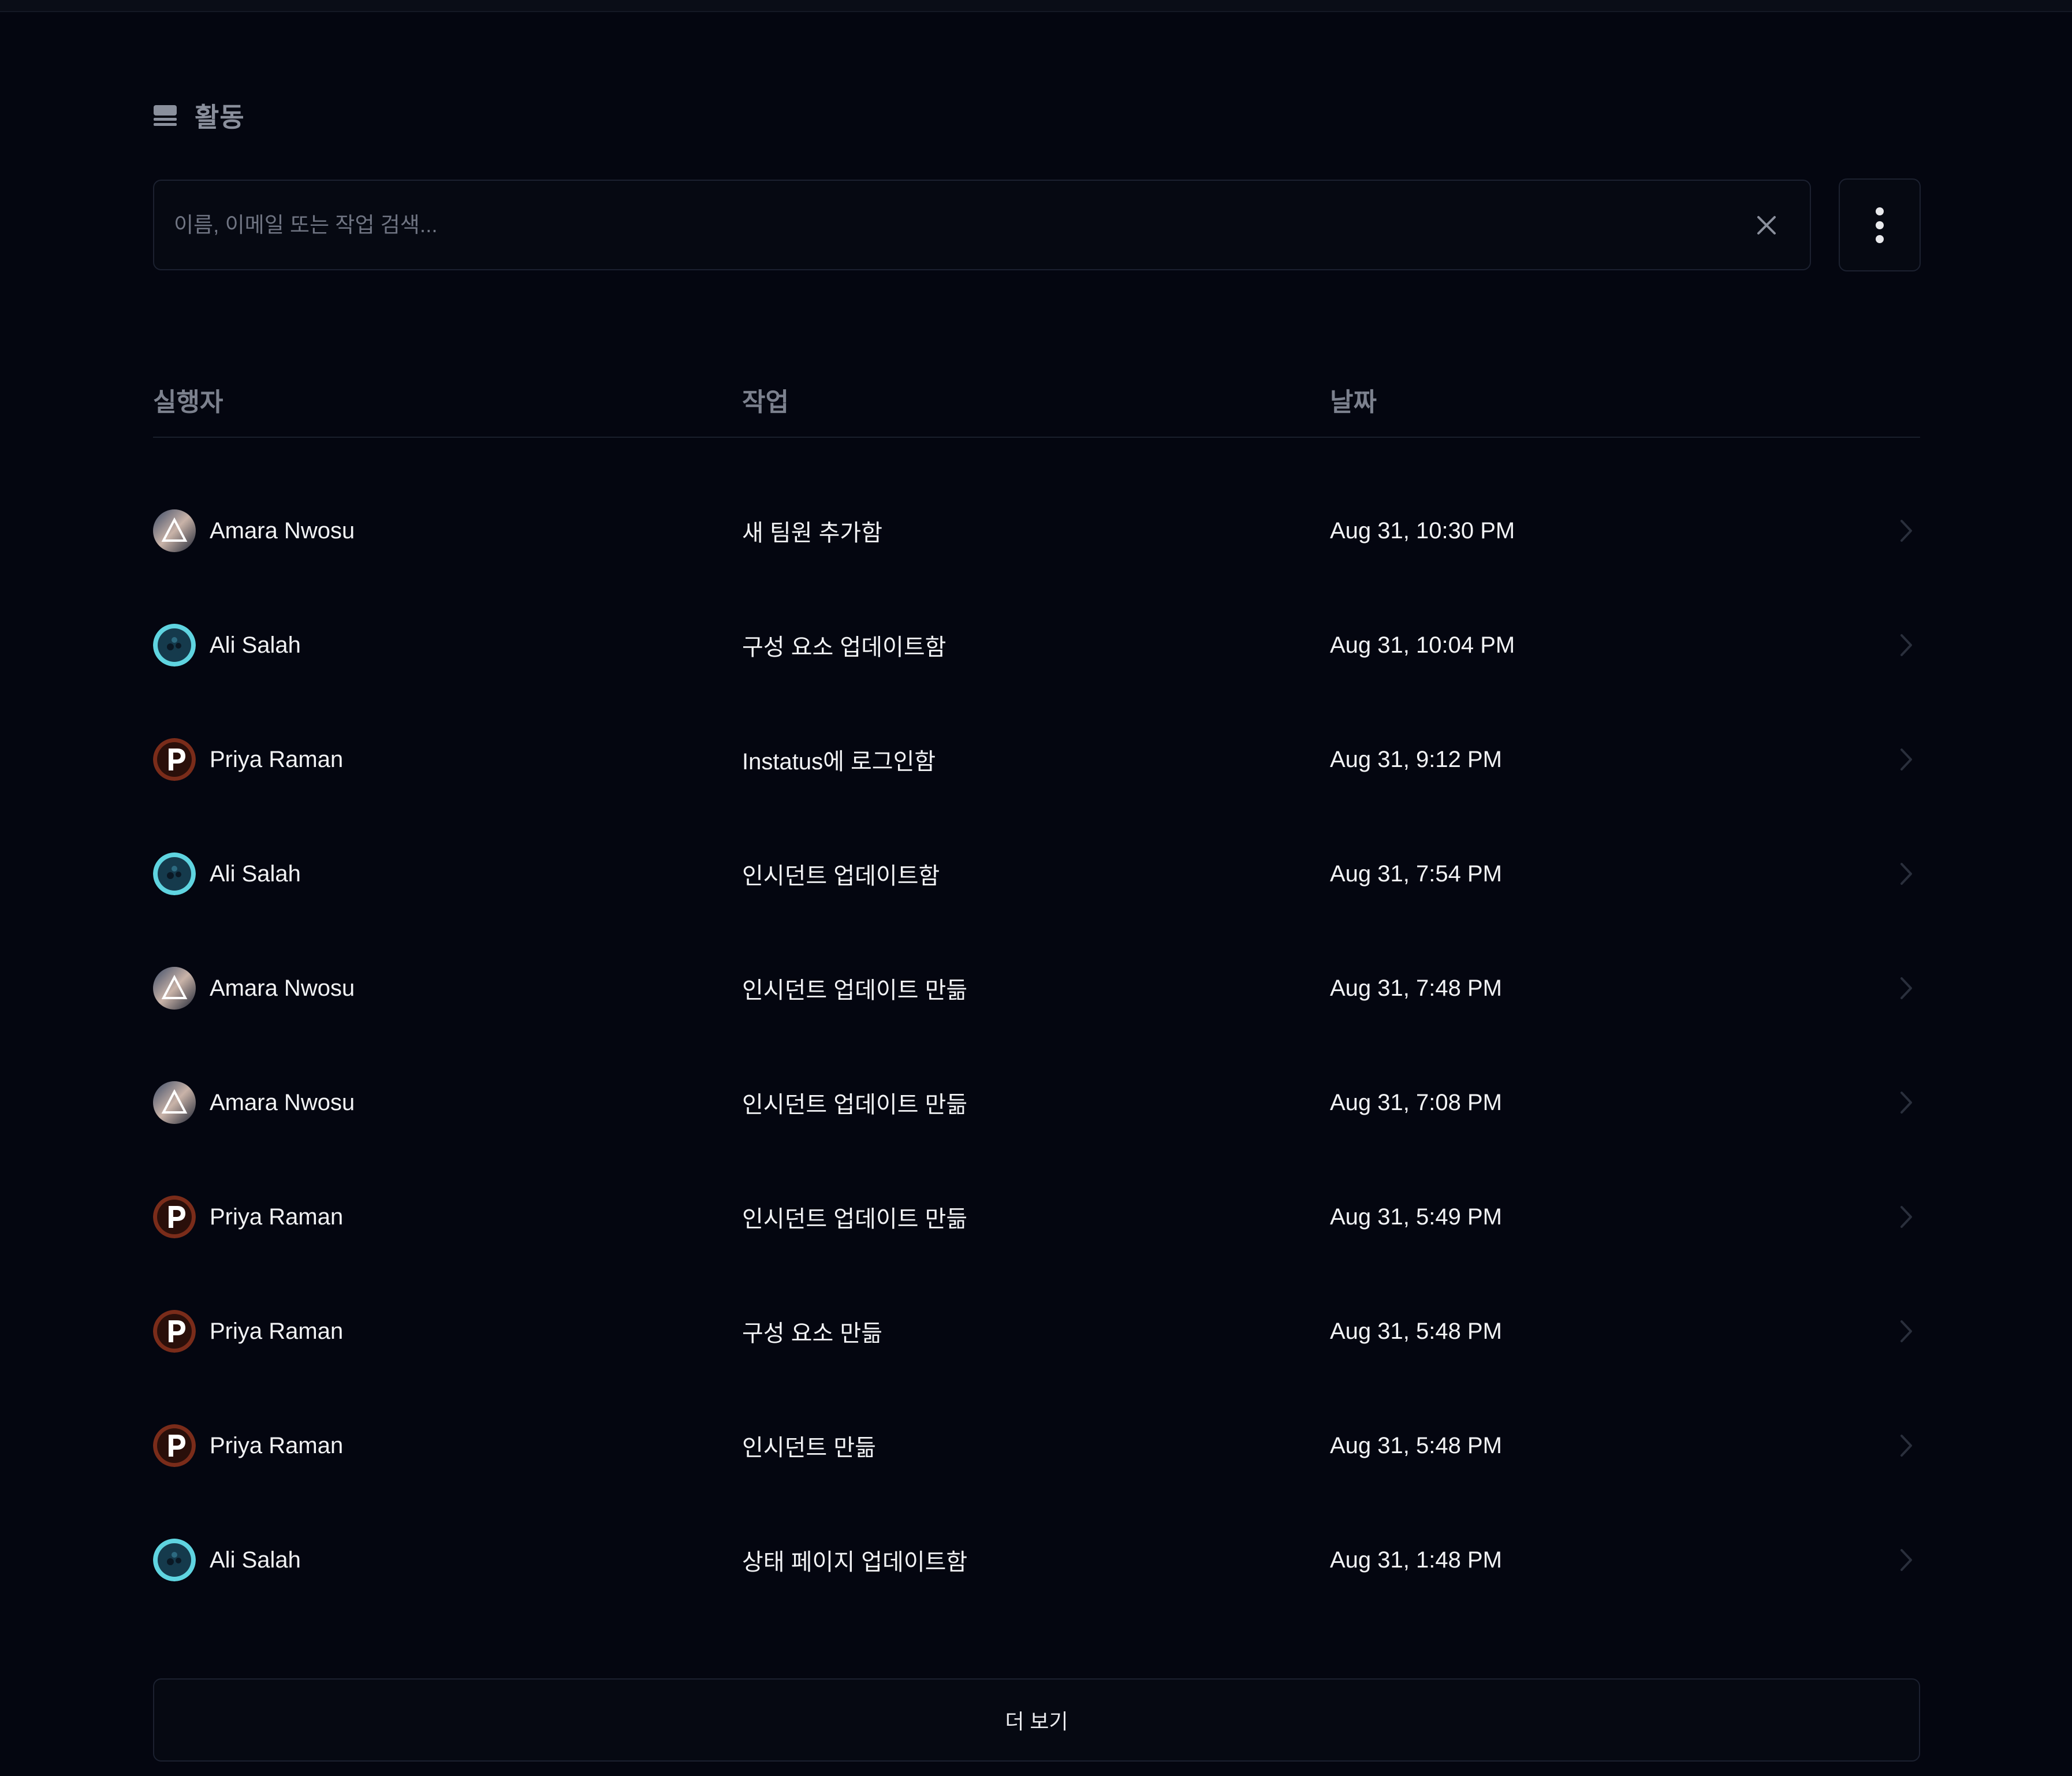  What do you see at coordinates (812, 1333) in the screenshot?
I see `action-cell: 구성 요소 만듦` at bounding box center [812, 1333].